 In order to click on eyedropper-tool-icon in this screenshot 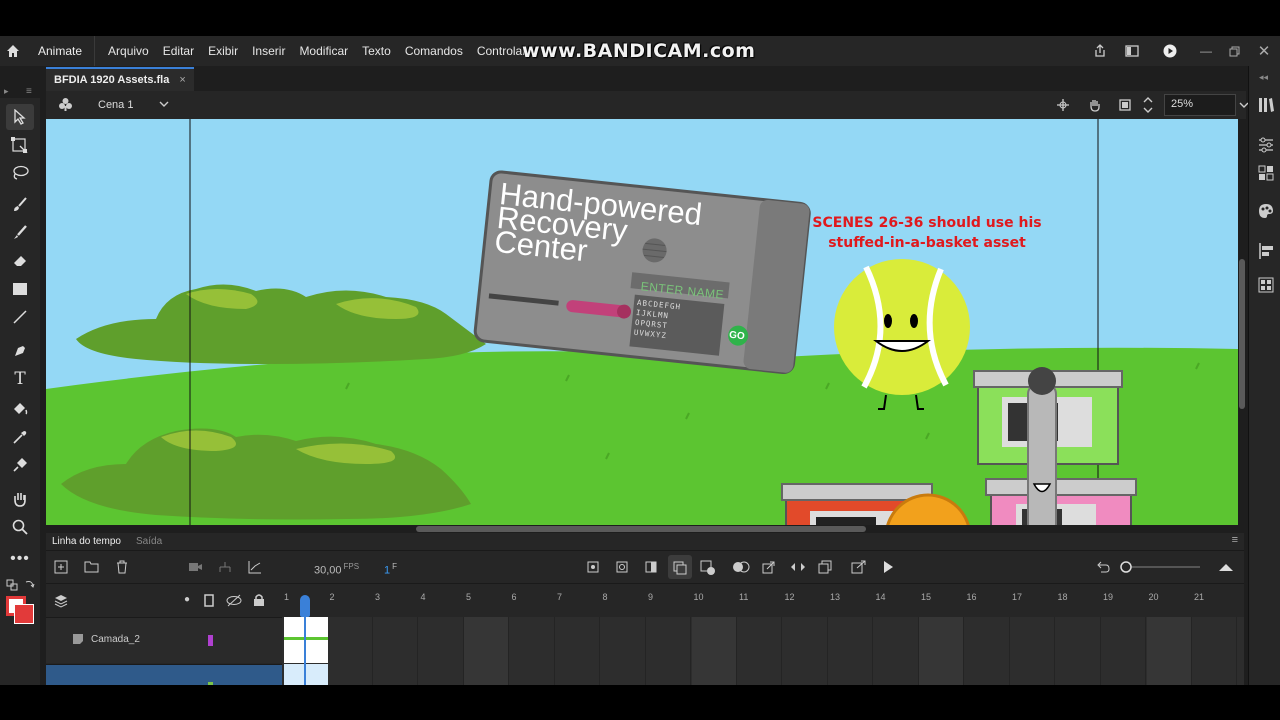, I will do `click(20, 437)`.